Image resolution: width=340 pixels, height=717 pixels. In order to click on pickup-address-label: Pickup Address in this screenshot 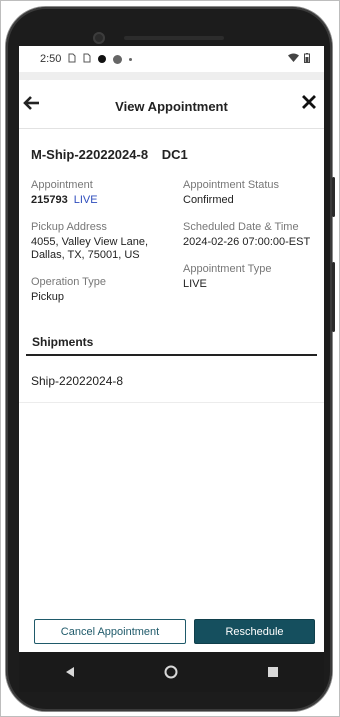, I will do `click(69, 227)`.